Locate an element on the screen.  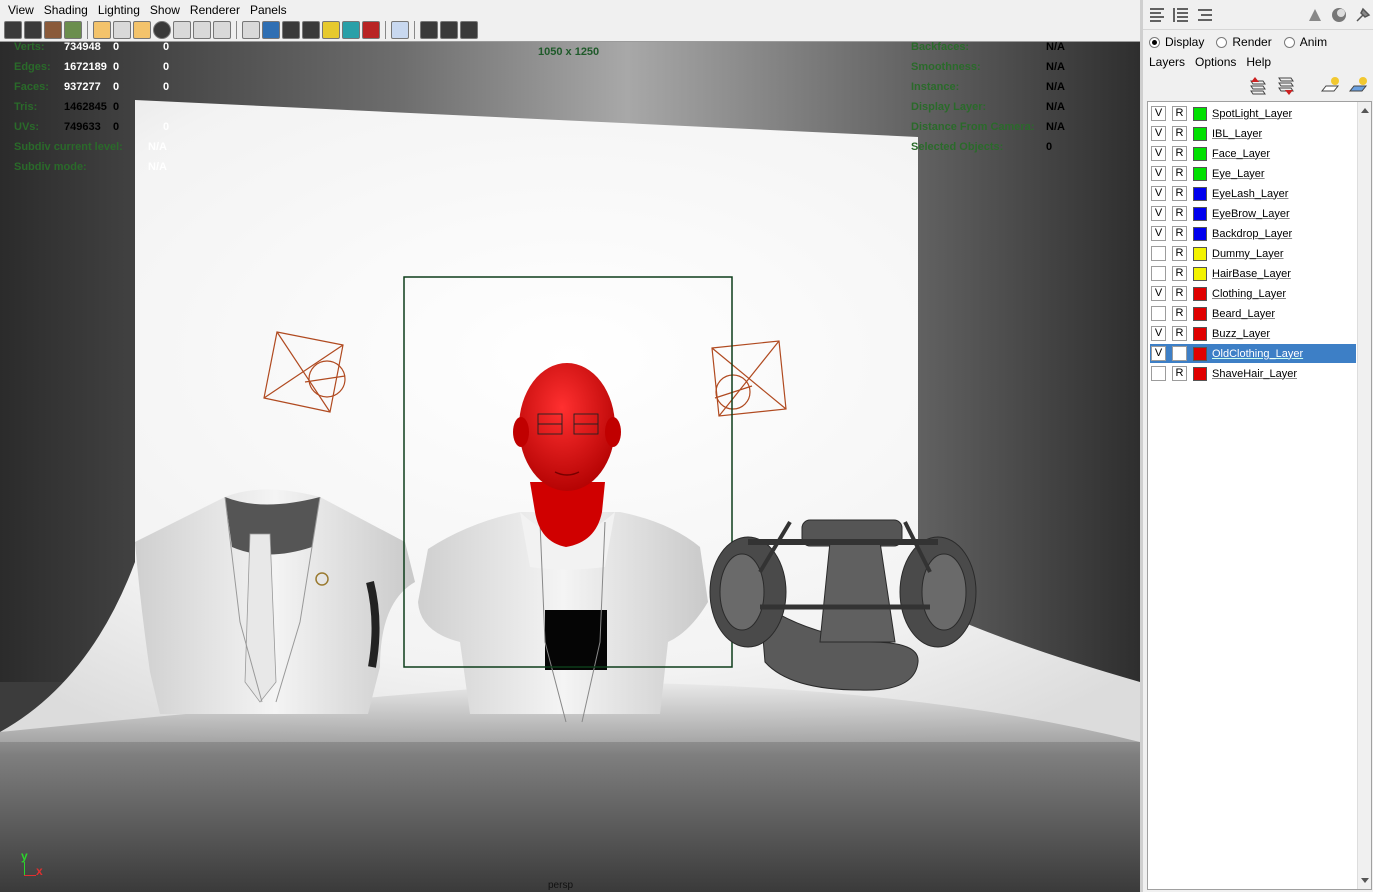
layer-row: V R Buzz_Layer is located at coordinates (1253, 333).